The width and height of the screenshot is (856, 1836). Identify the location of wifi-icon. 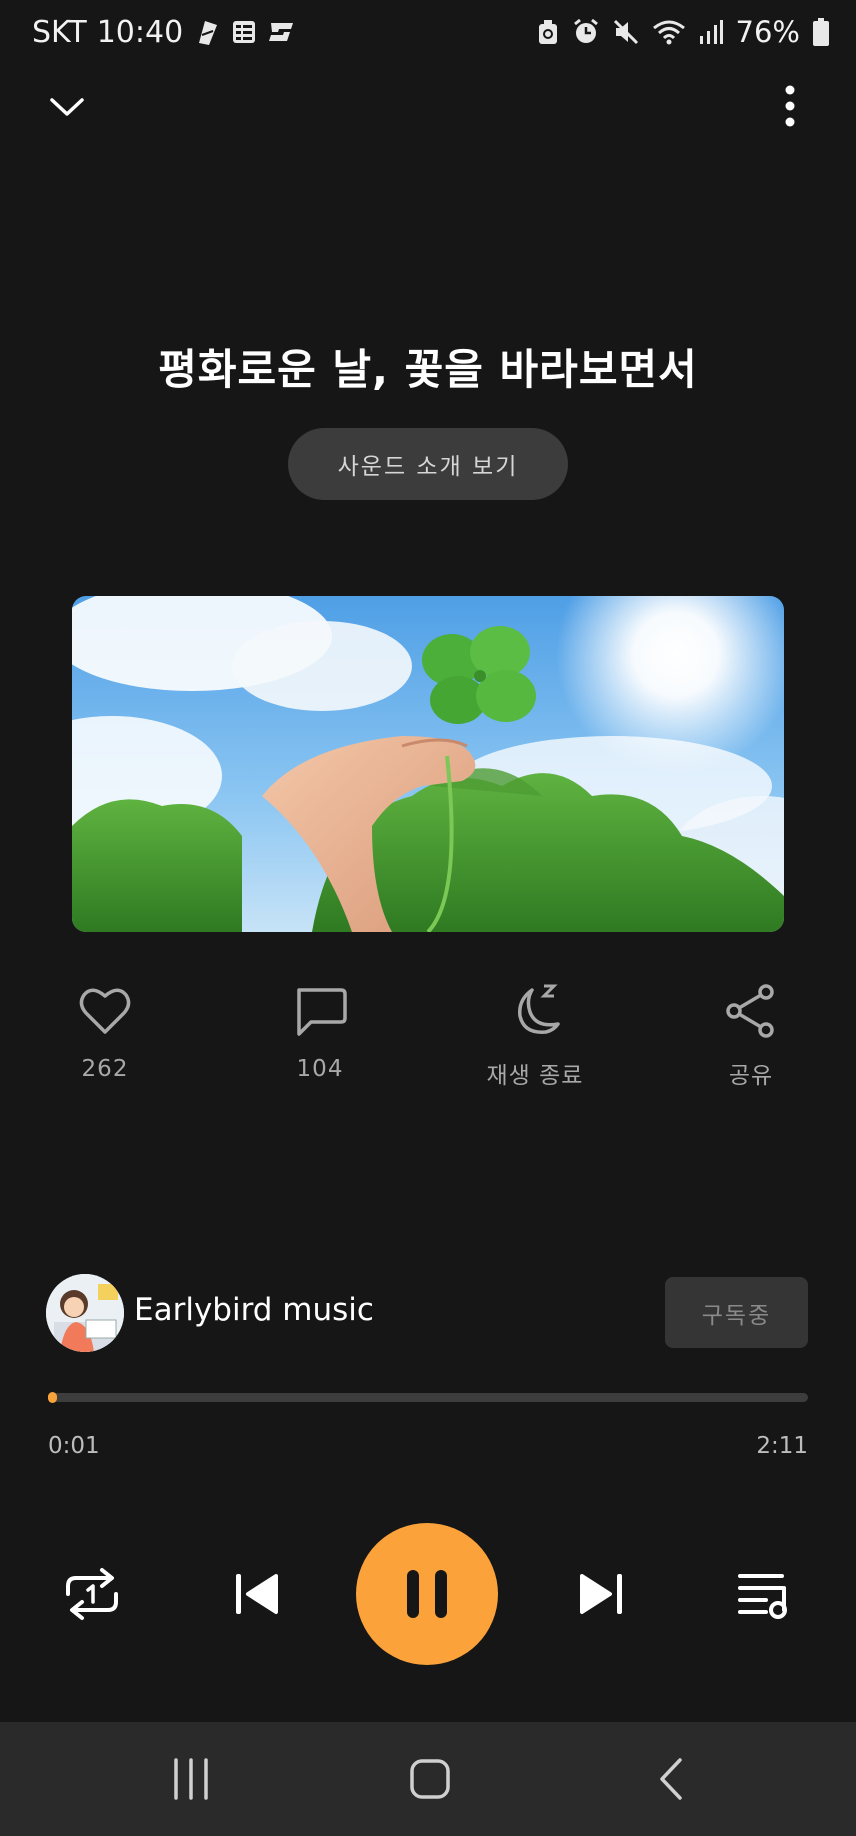
(669, 32).